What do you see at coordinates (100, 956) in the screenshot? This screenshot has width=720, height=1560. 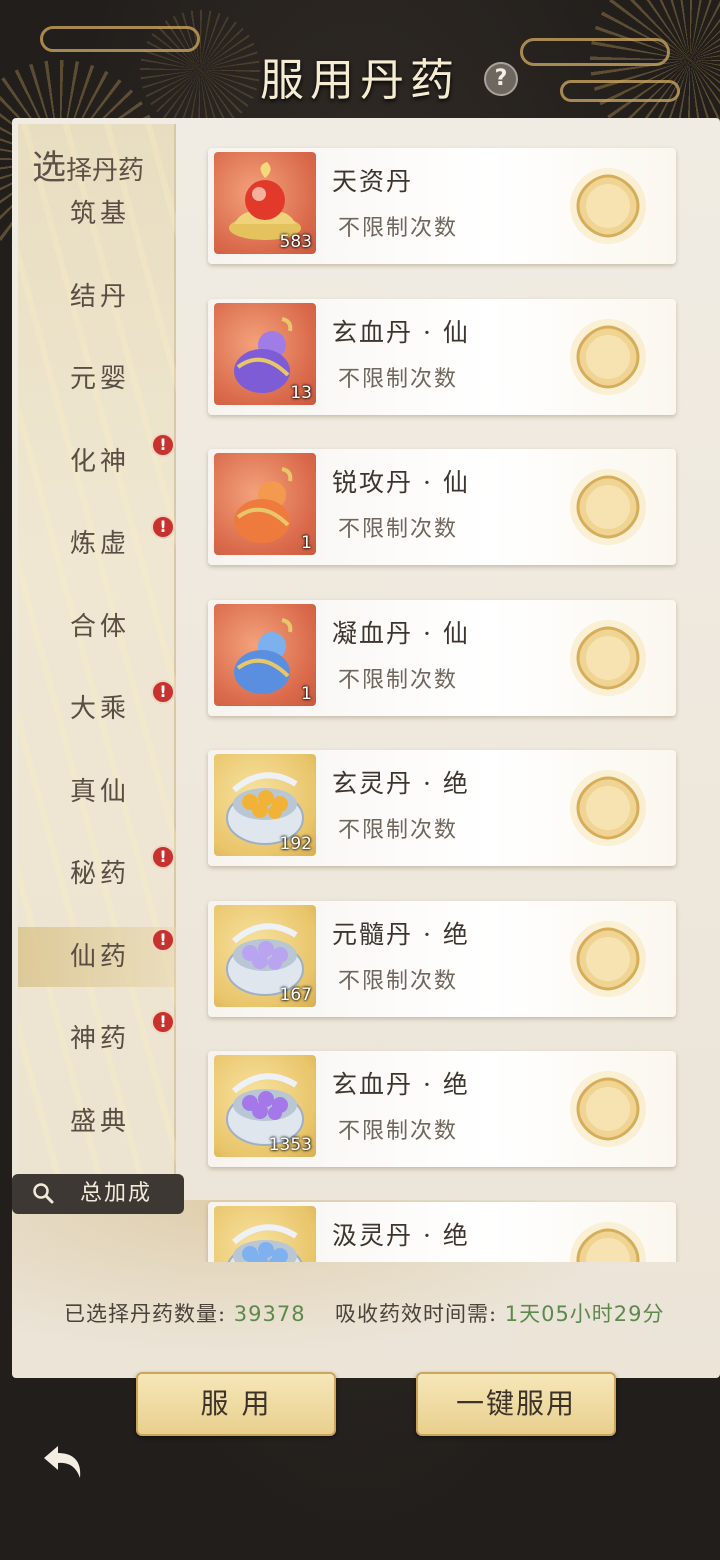 I see `sidebar-item-label: 仙药` at bounding box center [100, 956].